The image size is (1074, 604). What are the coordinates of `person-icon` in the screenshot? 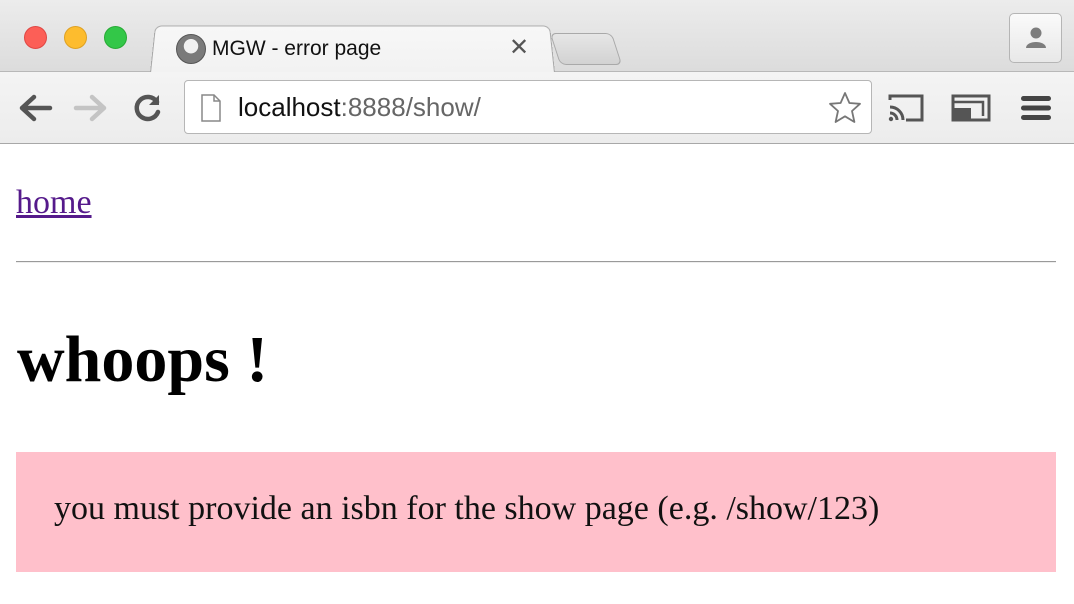 It's located at (1035, 37).